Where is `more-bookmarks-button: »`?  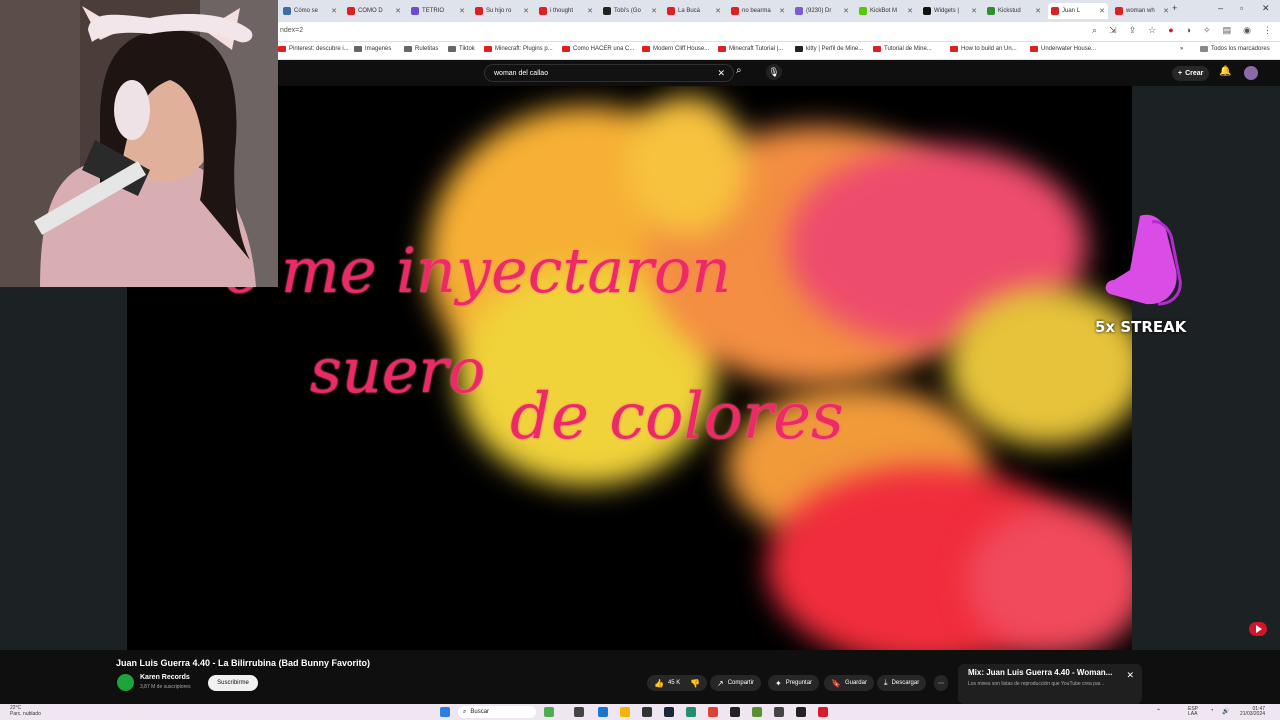
more-bookmarks-button: » is located at coordinates (1181, 49).